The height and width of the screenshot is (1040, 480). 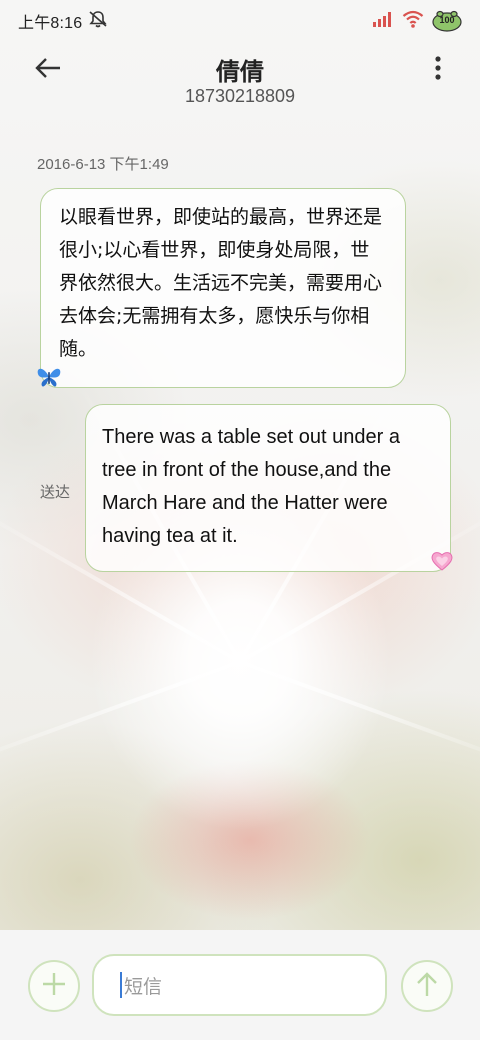 What do you see at coordinates (143, 986) in the screenshot?
I see `sms-input-placeholder: 短信` at bounding box center [143, 986].